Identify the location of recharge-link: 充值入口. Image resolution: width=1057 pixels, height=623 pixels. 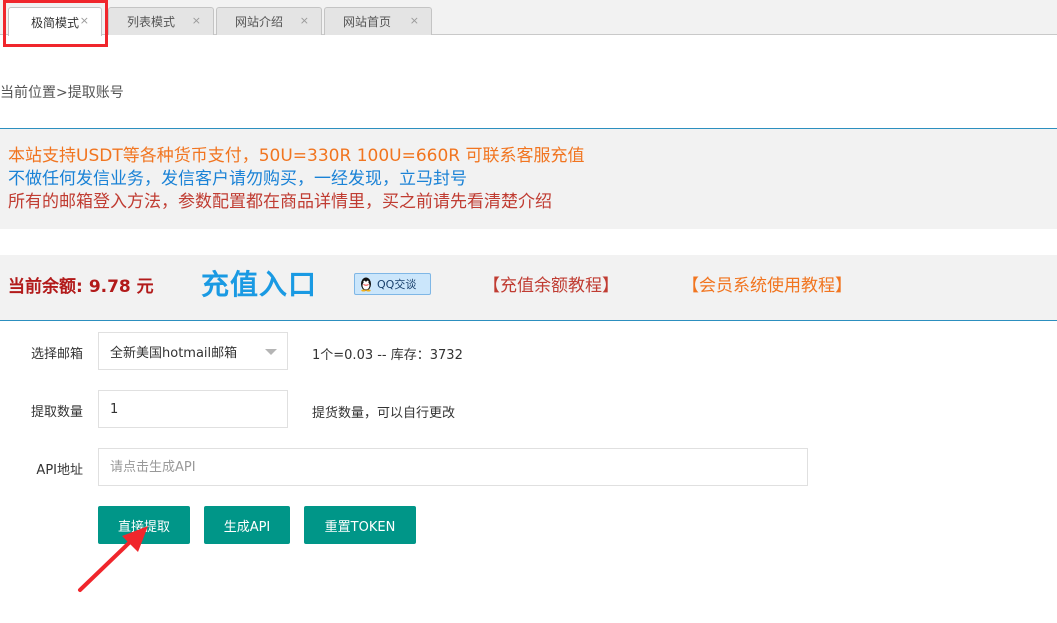
(259, 283).